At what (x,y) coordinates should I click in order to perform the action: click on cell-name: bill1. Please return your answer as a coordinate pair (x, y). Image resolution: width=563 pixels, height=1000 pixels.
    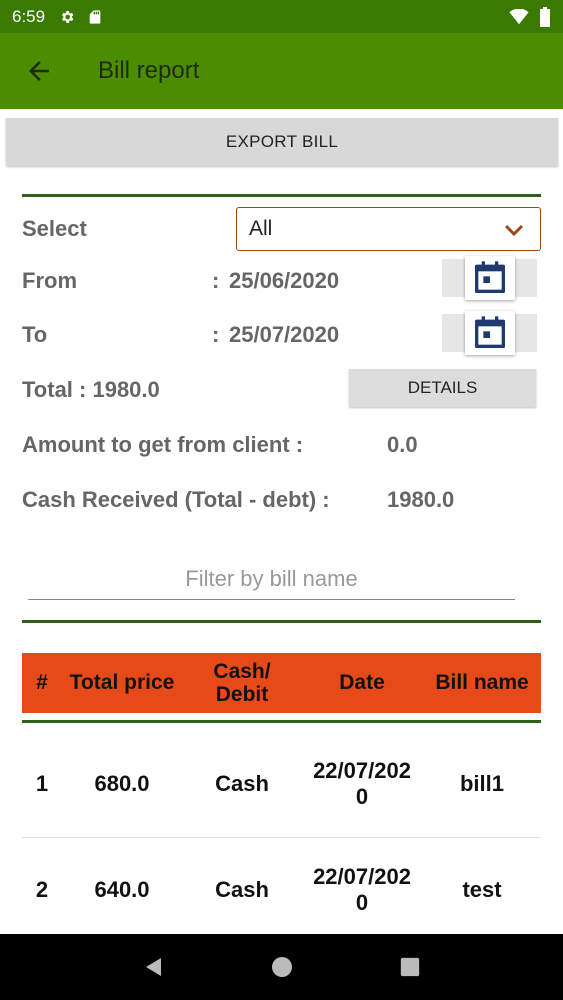
    Looking at the image, I should click on (481, 783).